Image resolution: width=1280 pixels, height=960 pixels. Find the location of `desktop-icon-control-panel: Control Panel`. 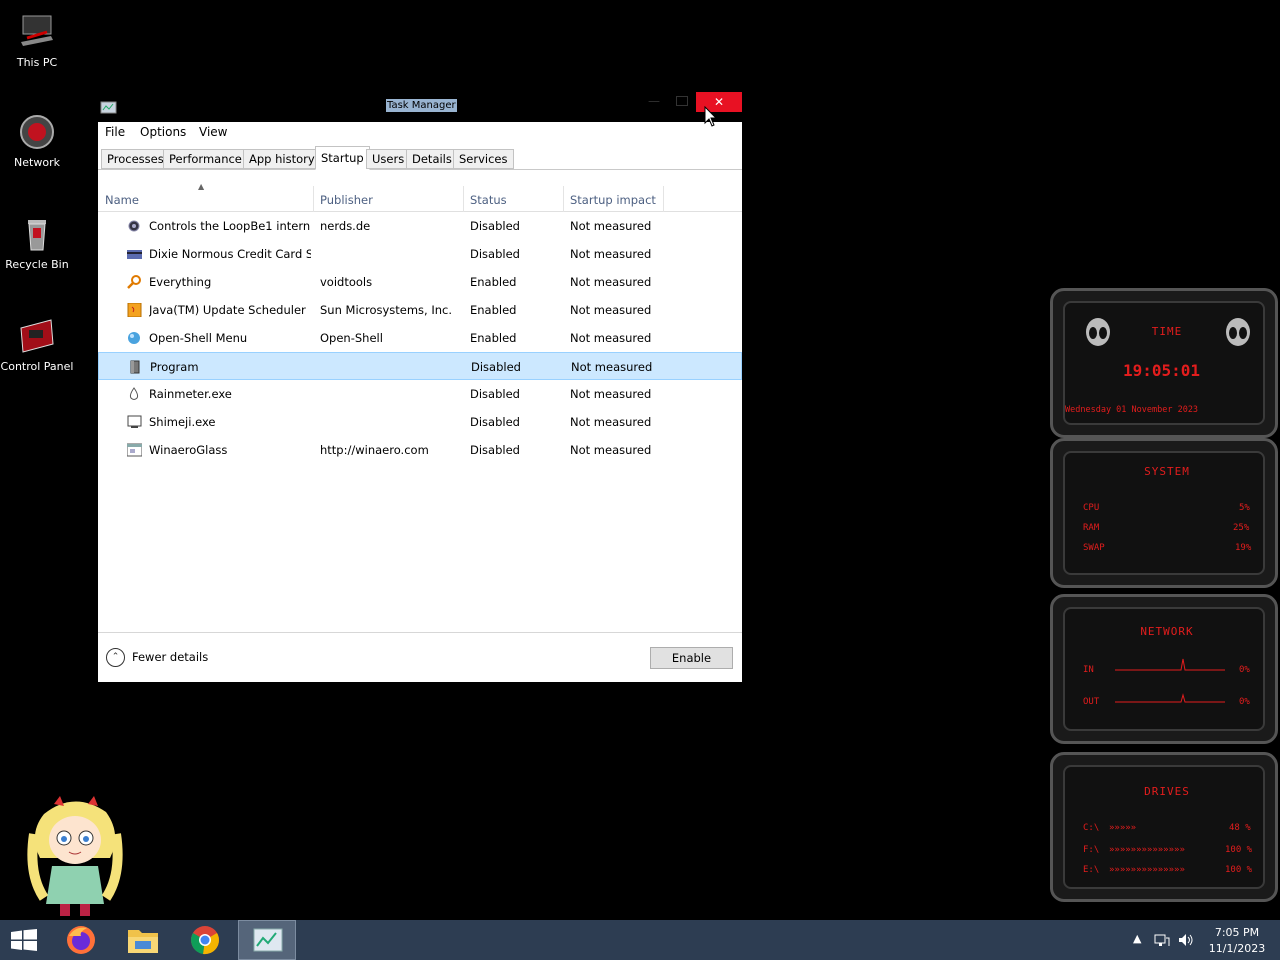

desktop-icon-control-panel: Control Panel is located at coordinates (37, 344).